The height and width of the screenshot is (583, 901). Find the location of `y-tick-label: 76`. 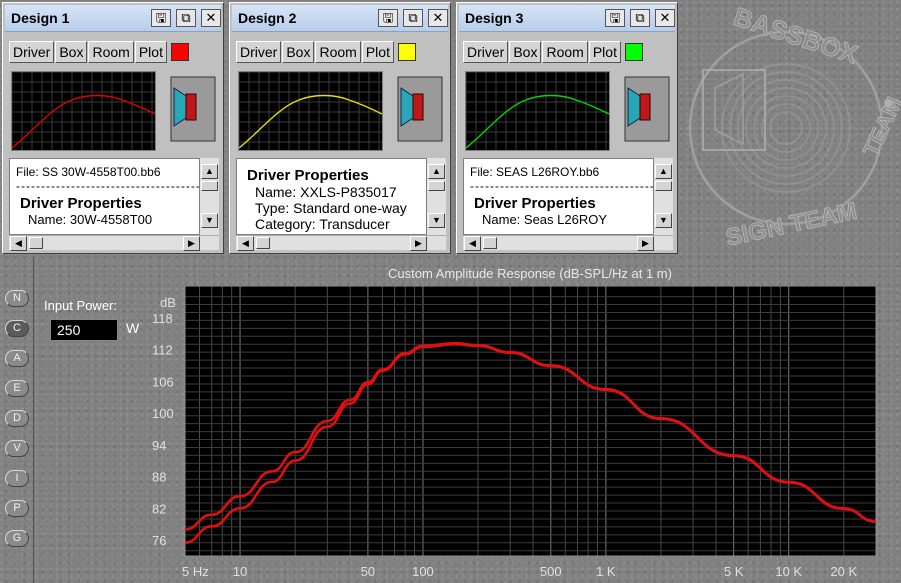

y-tick-label: 76 is located at coordinates (159, 540).